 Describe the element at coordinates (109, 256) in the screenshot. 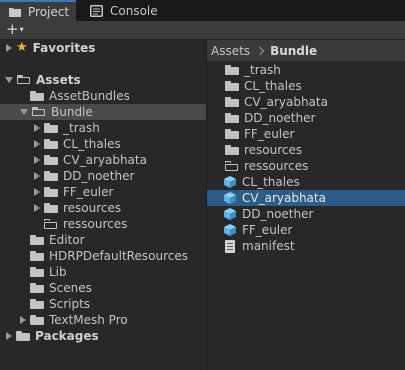

I see `tree-item-hdrp: HDRPDefaultResources` at that location.